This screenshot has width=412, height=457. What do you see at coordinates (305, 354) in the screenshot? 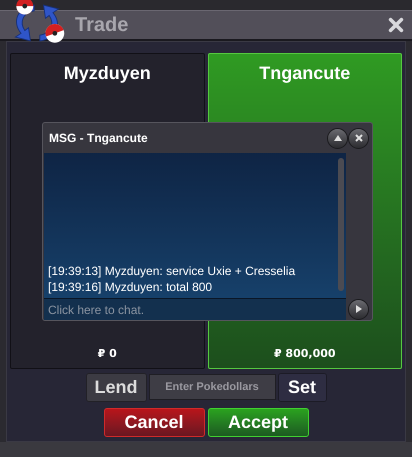
I see `offer-amount: ₽ 800,000` at bounding box center [305, 354].